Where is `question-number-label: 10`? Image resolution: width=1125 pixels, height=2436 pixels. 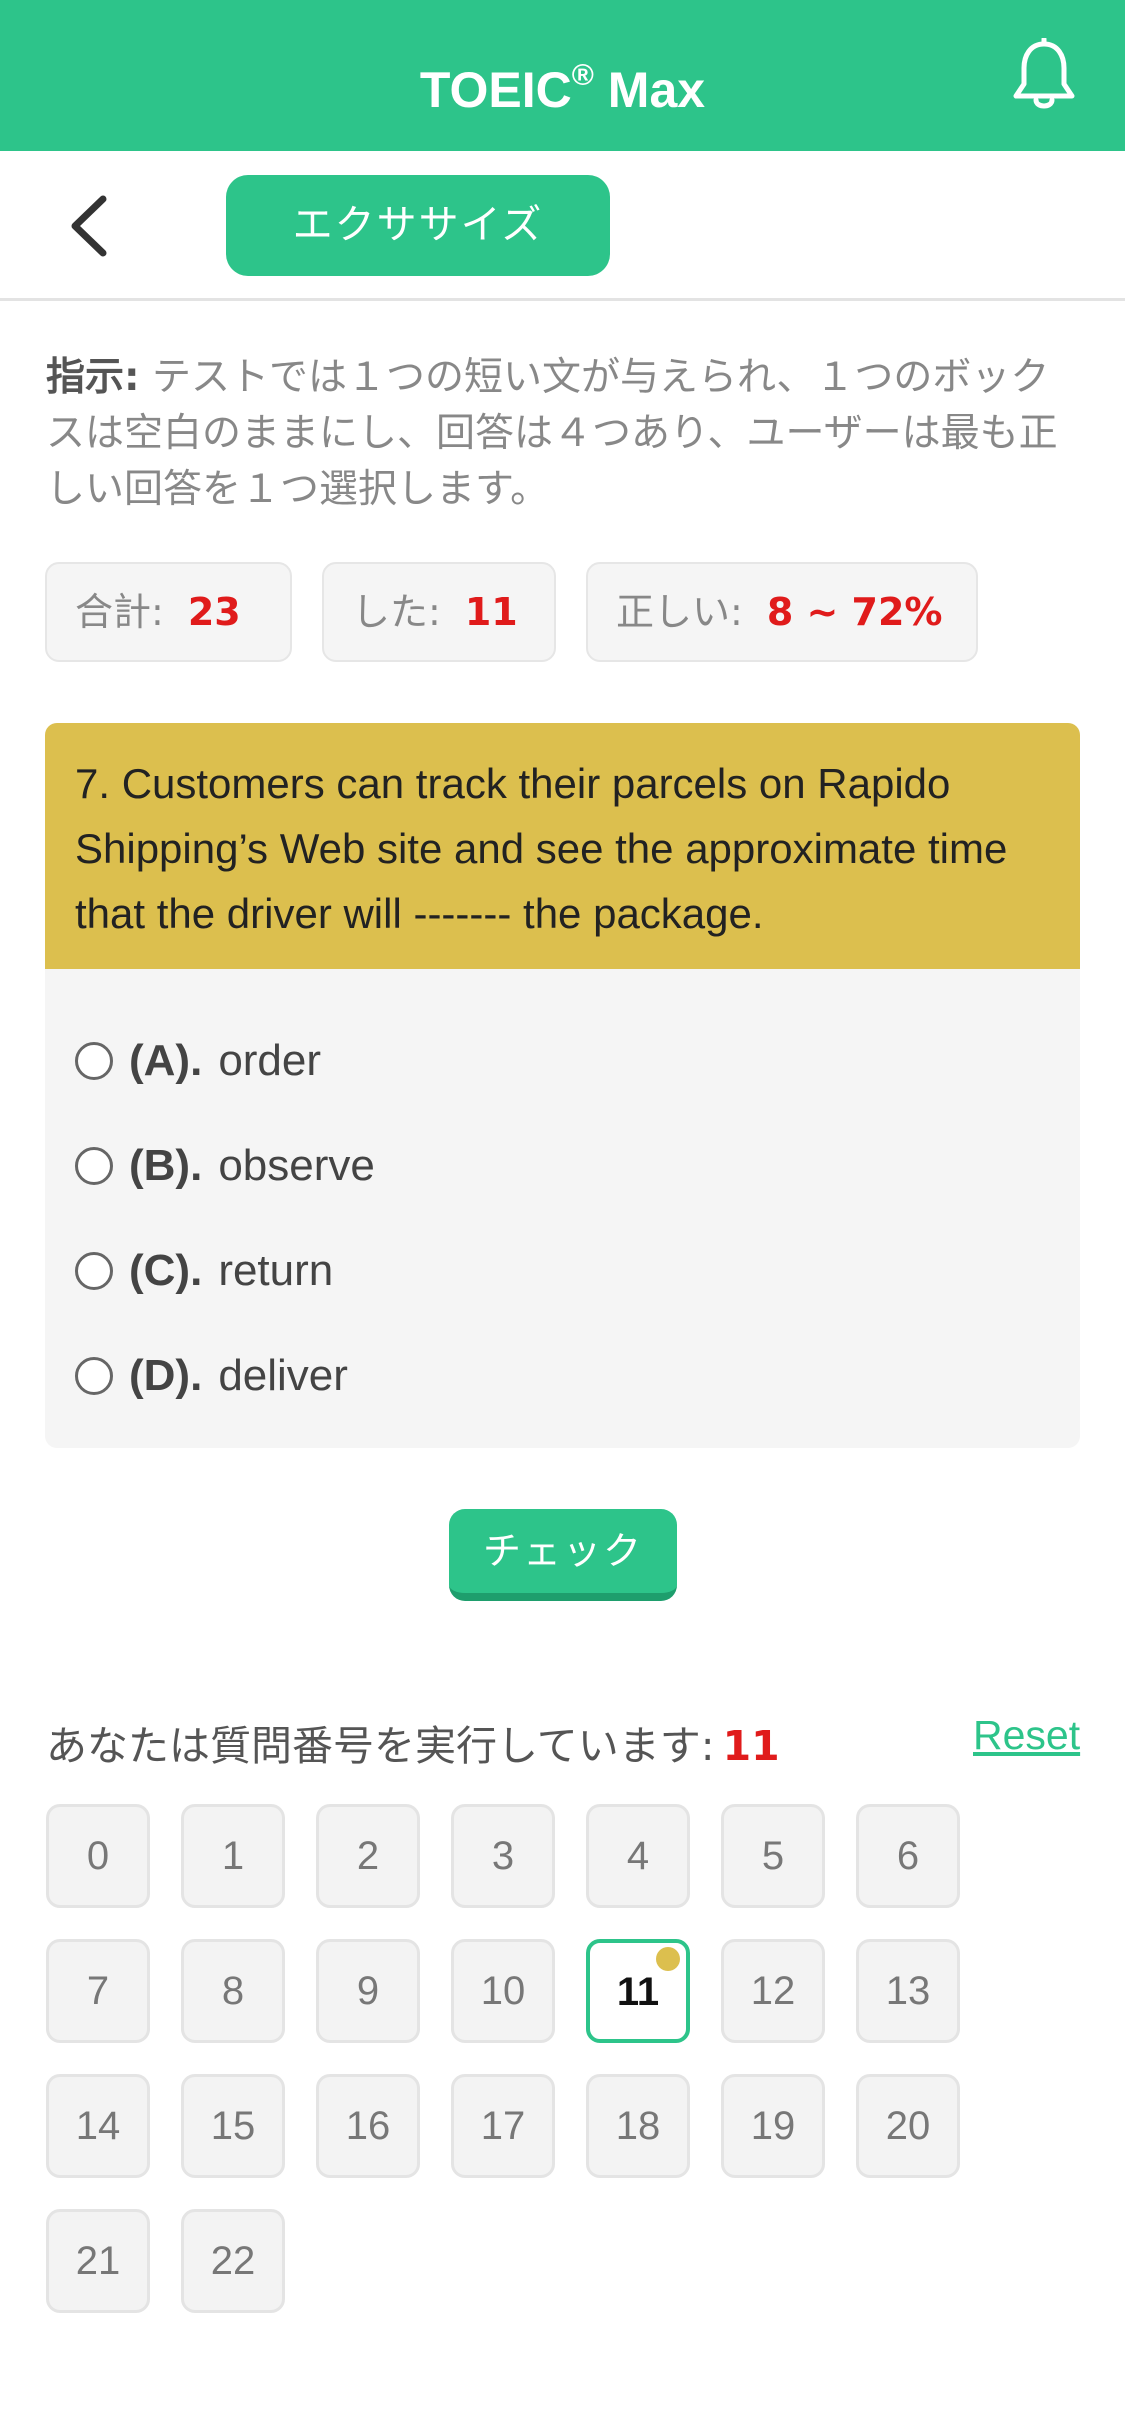 question-number-label: 10 is located at coordinates (503, 1991).